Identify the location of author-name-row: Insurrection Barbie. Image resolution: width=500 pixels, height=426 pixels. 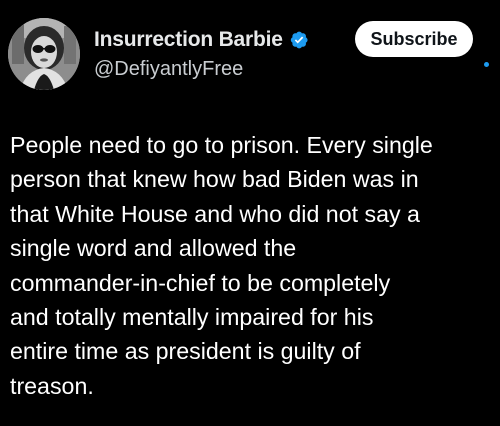
(201, 40).